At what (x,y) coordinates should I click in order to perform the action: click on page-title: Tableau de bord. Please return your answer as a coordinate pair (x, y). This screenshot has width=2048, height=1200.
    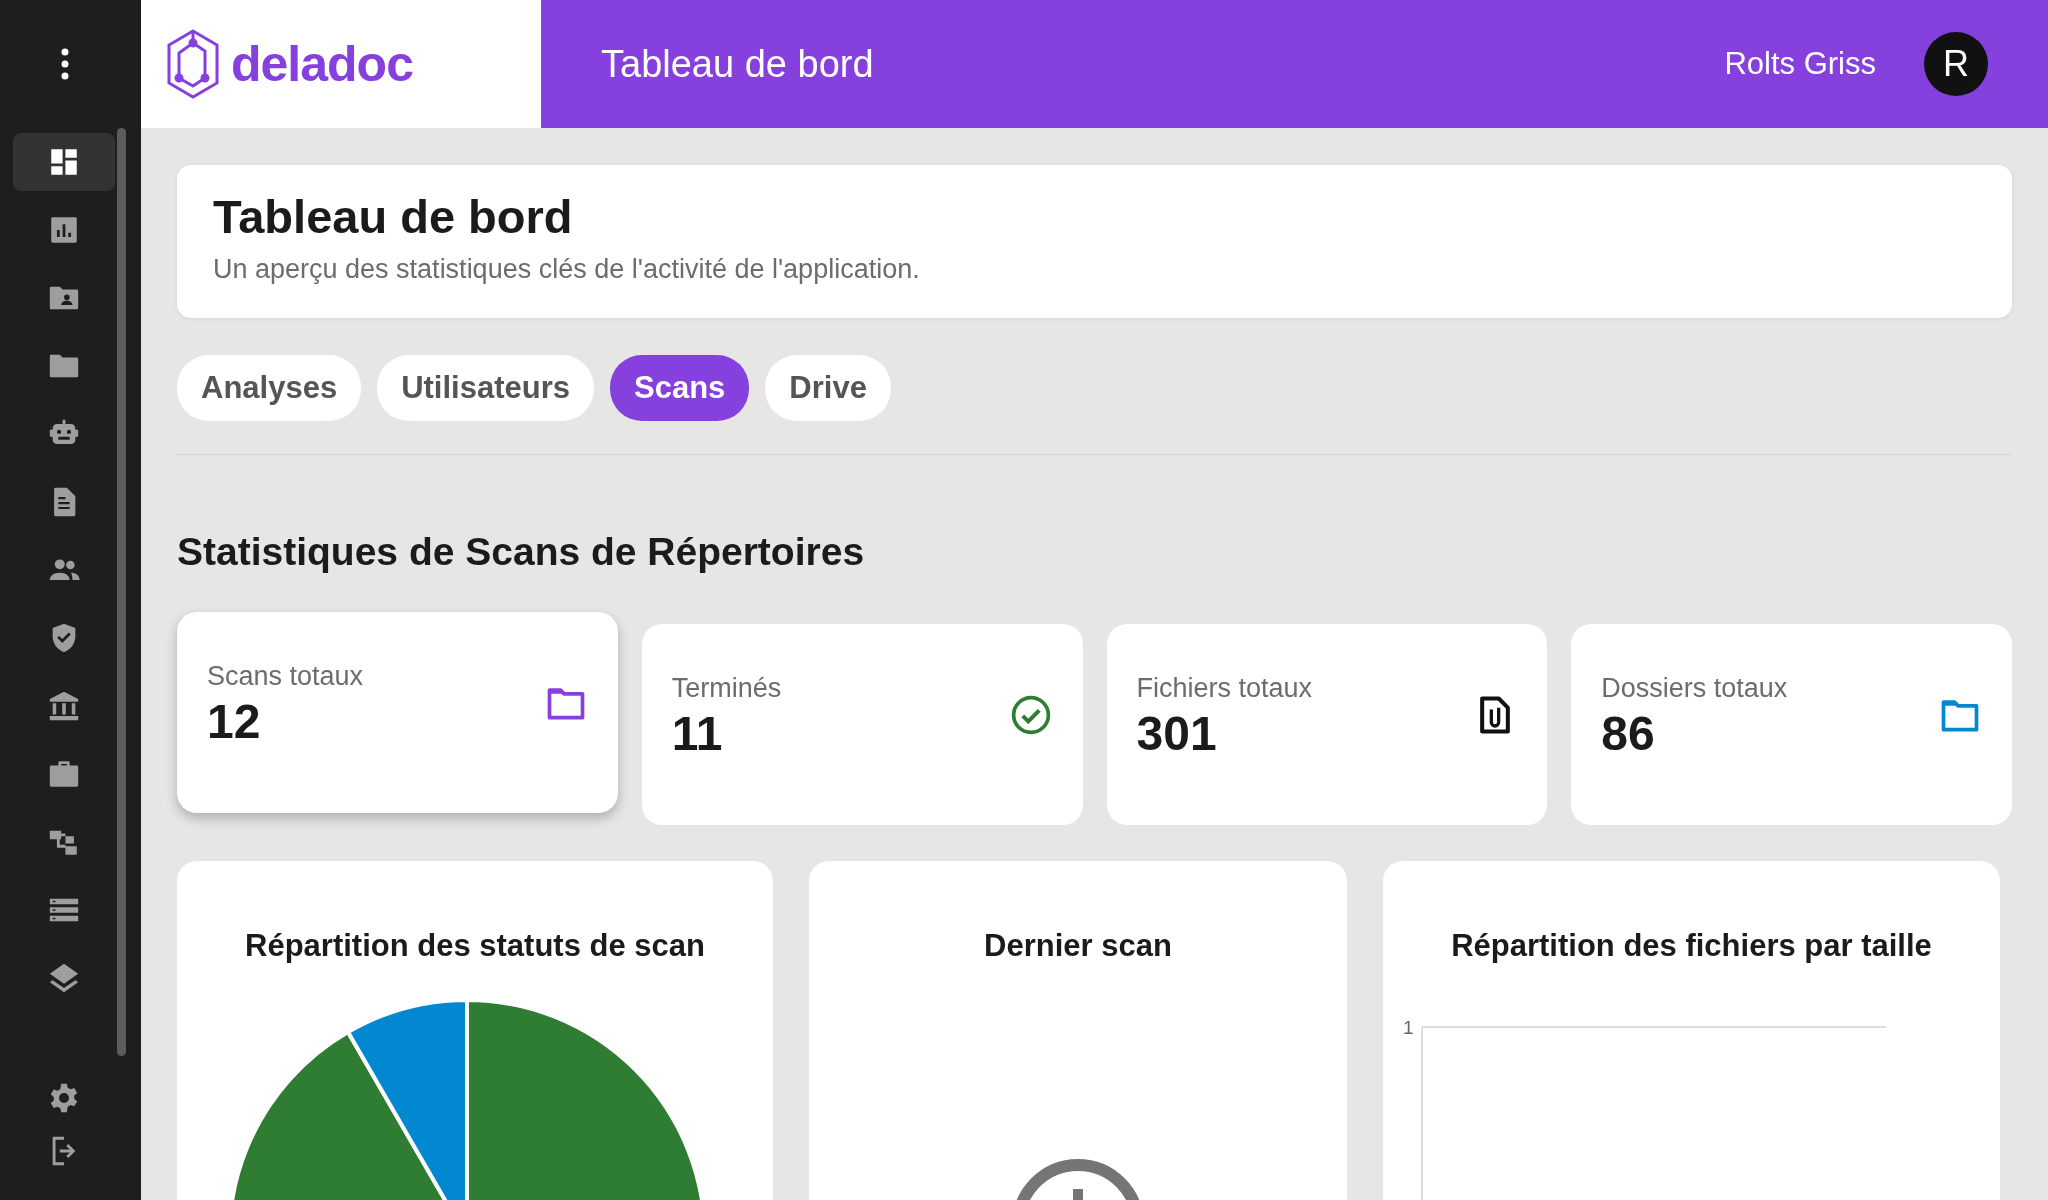
    Looking at the image, I should click on (737, 64).